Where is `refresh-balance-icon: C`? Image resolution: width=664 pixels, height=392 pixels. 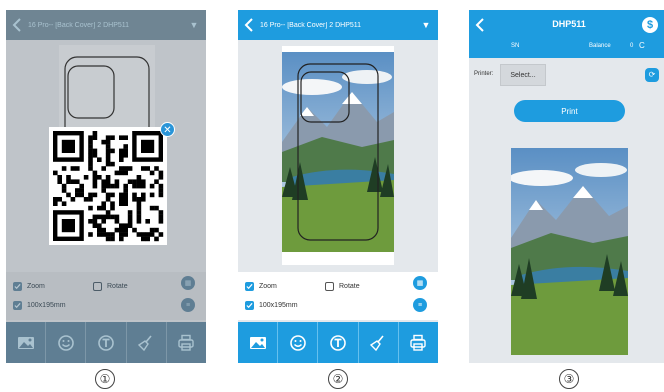 refresh-balance-icon: C is located at coordinates (642, 45).